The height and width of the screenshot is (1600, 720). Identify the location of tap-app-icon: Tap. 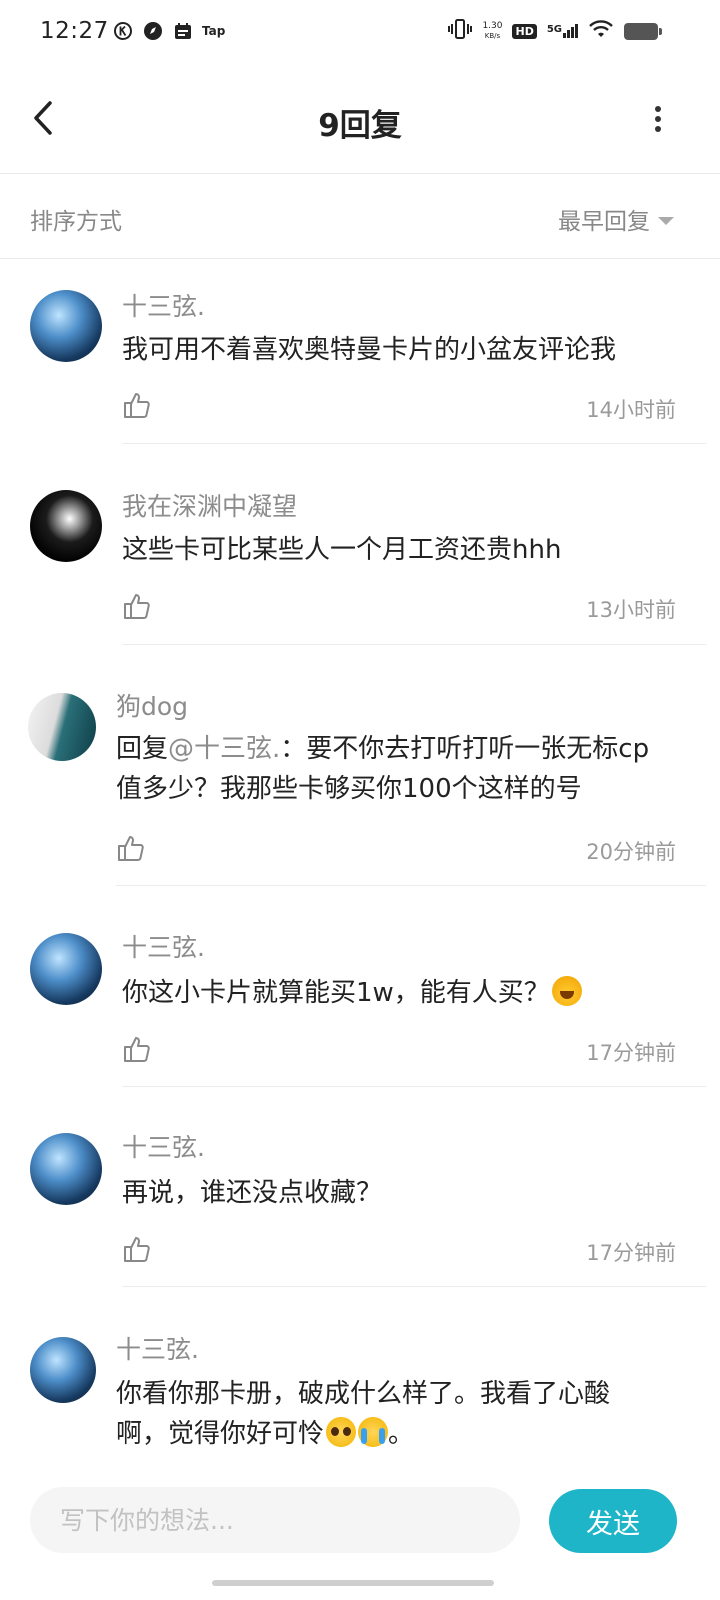
(214, 31).